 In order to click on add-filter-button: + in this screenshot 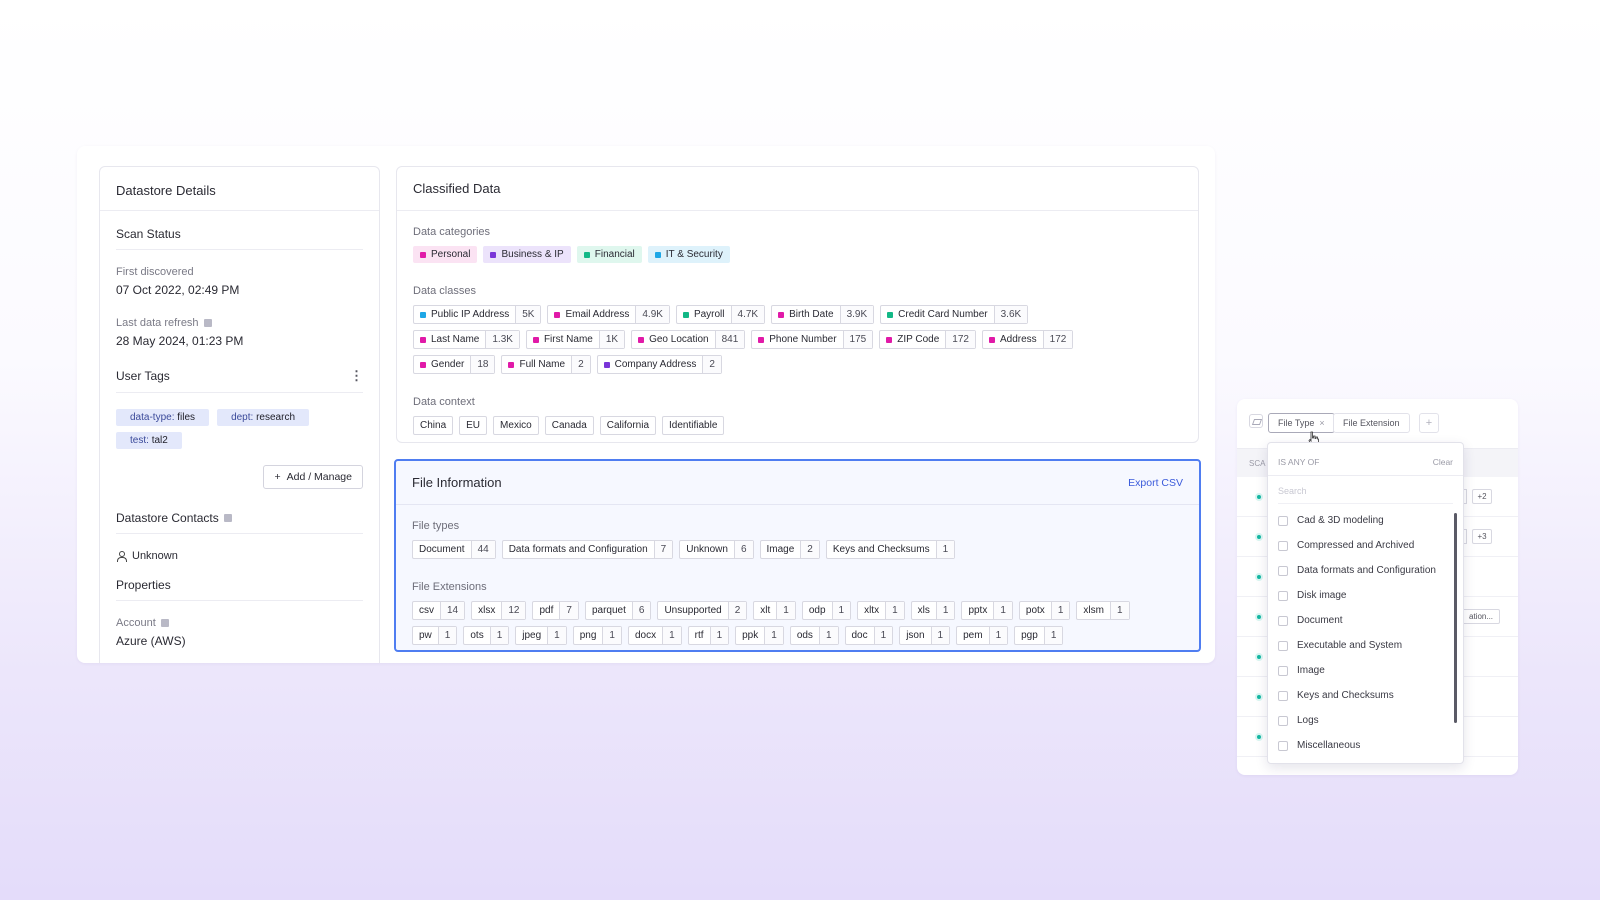, I will do `click(1429, 423)`.